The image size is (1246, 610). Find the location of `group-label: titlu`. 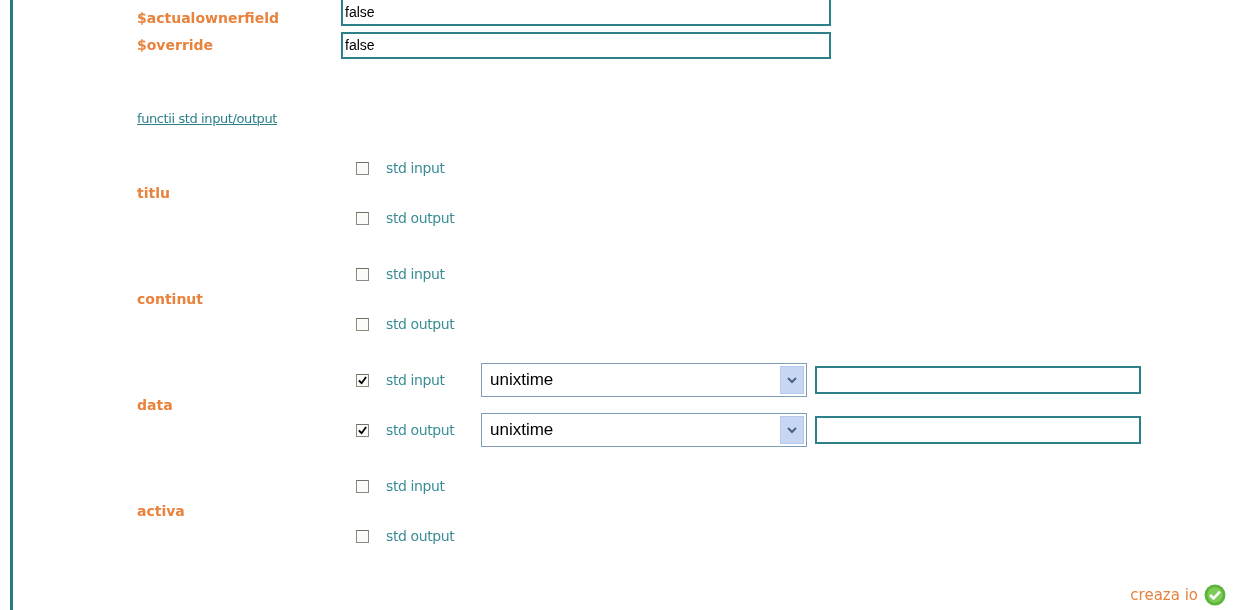

group-label: titlu is located at coordinates (154, 193).